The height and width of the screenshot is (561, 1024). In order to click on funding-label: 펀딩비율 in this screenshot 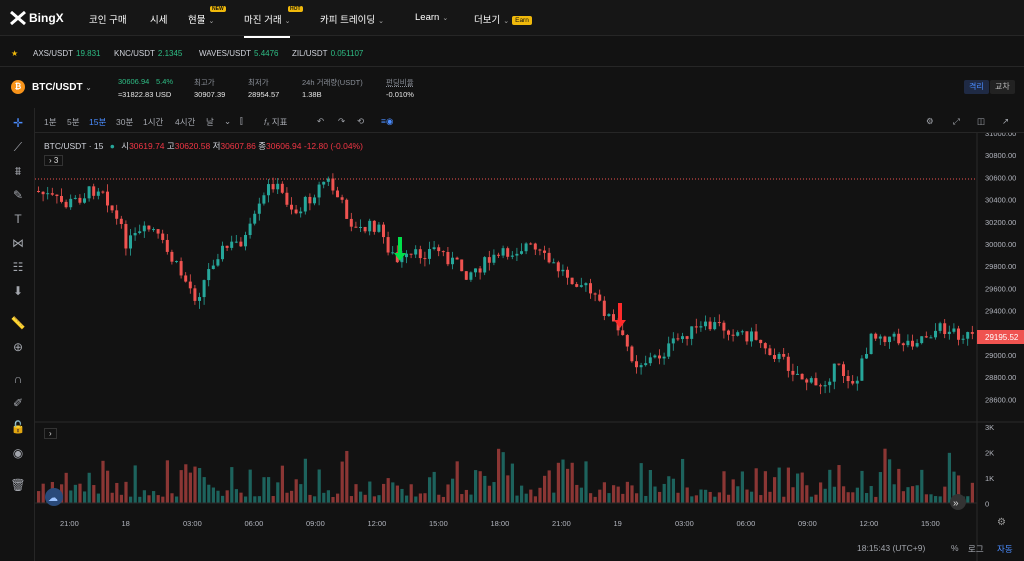, I will do `click(400, 82)`.